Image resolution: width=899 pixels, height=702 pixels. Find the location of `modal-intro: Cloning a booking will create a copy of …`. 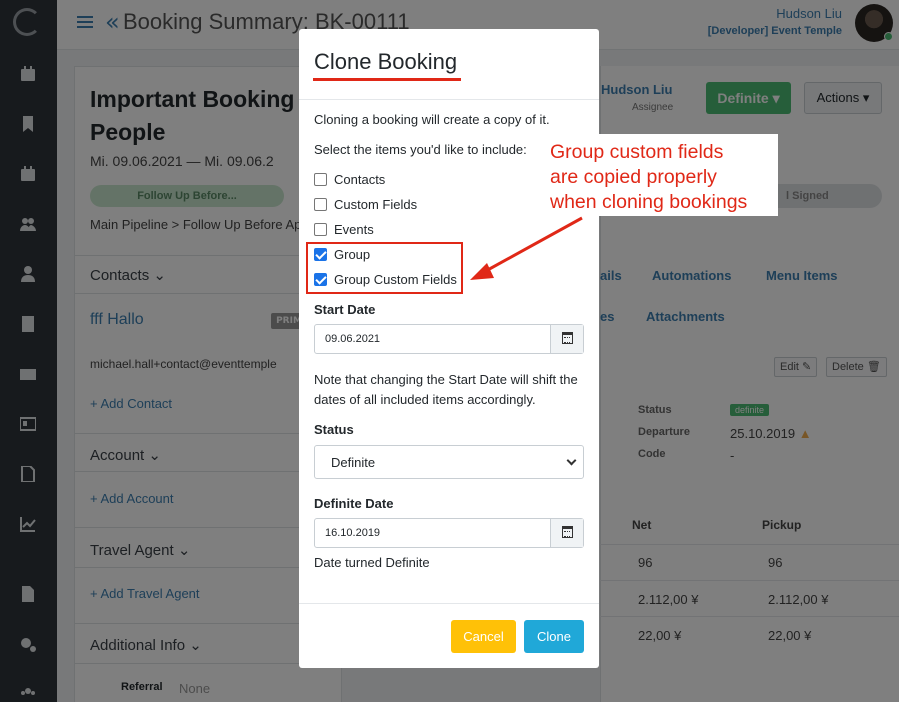

modal-intro: Cloning a booking will create a copy of … is located at coordinates (432, 119).